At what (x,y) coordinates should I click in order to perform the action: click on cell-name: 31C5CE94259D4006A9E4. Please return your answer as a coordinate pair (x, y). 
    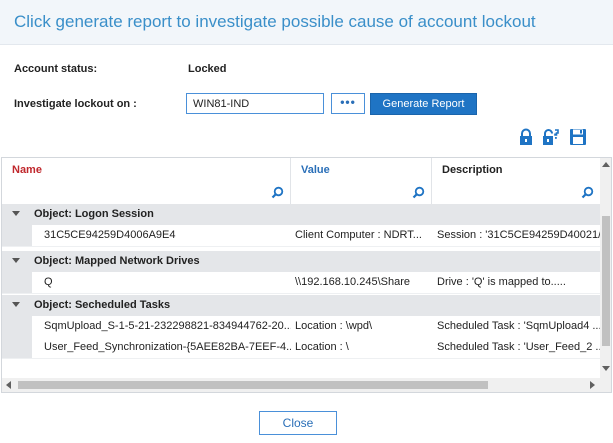
    Looking at the image, I should click on (110, 235).